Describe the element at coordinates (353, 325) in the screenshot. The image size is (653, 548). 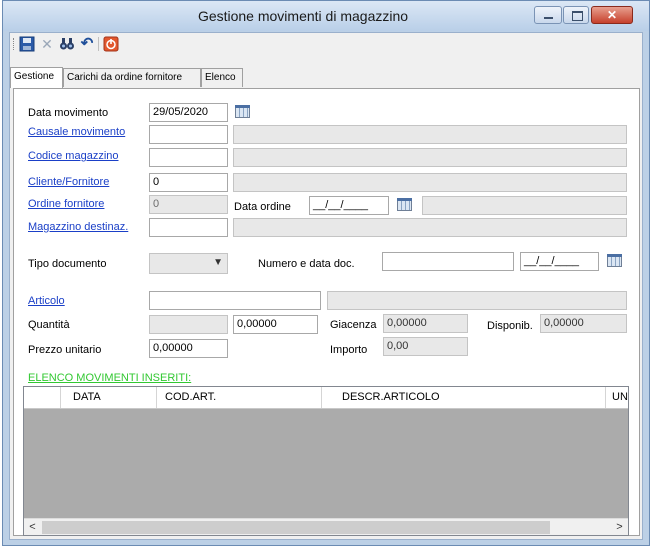
I see `giacenza-label: Giacenza` at that location.